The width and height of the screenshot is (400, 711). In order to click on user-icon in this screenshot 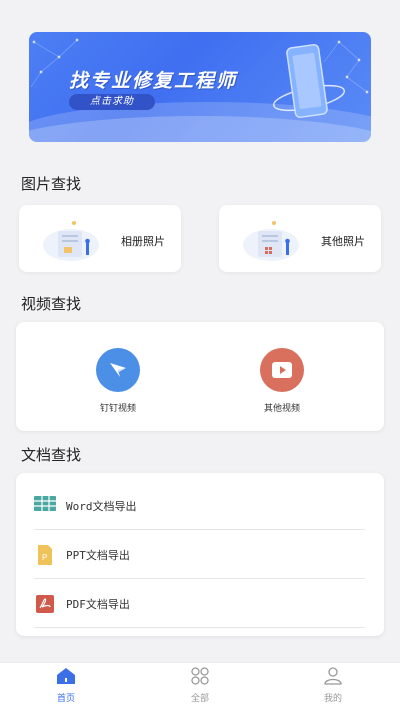, I will do `click(333, 676)`.